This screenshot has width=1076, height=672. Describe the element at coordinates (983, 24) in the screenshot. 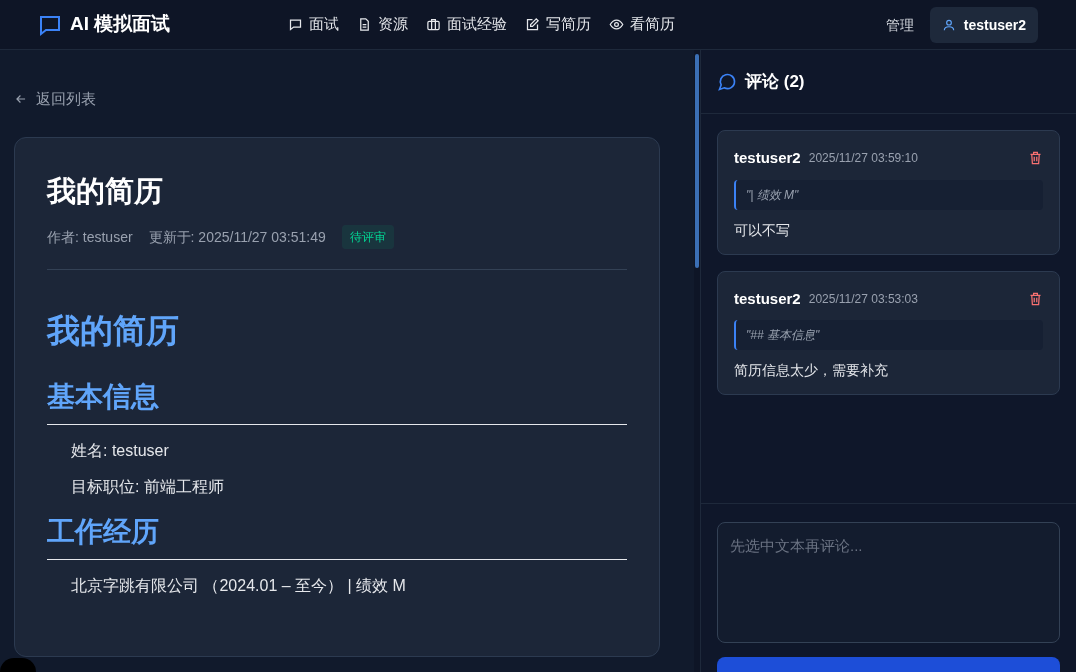

I see `user-menu-button: testuser2` at that location.